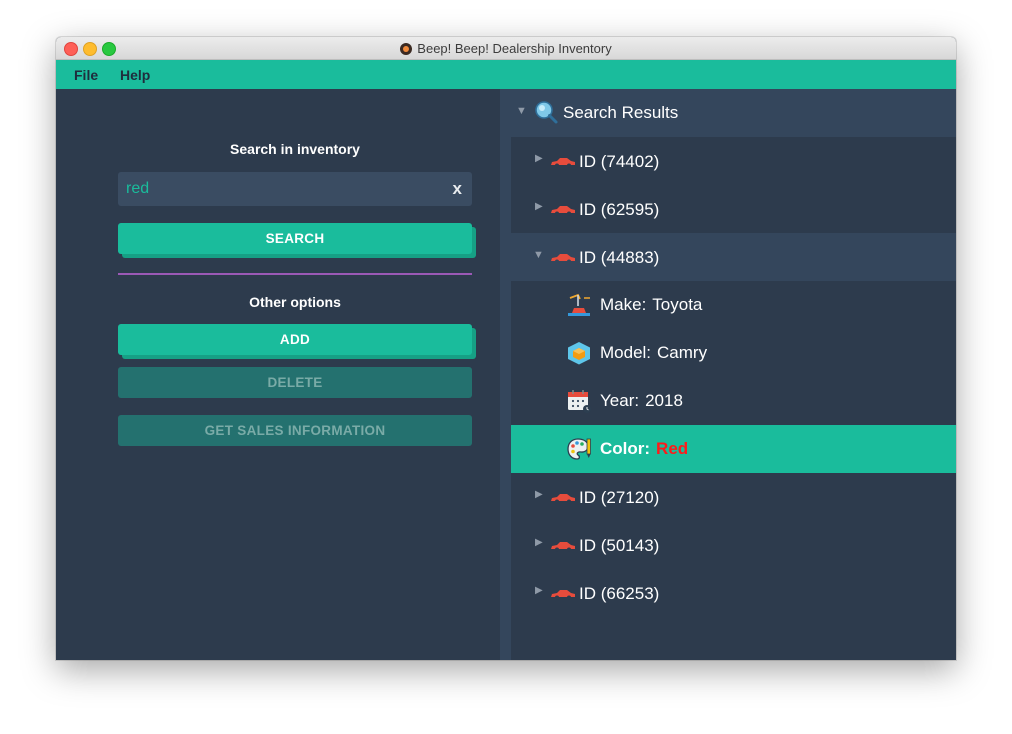 Image resolution: width=1012 pixels, height=734 pixels. What do you see at coordinates (295, 430) in the screenshot?
I see `get-sales-information-button: GET SALES INFORMATION` at bounding box center [295, 430].